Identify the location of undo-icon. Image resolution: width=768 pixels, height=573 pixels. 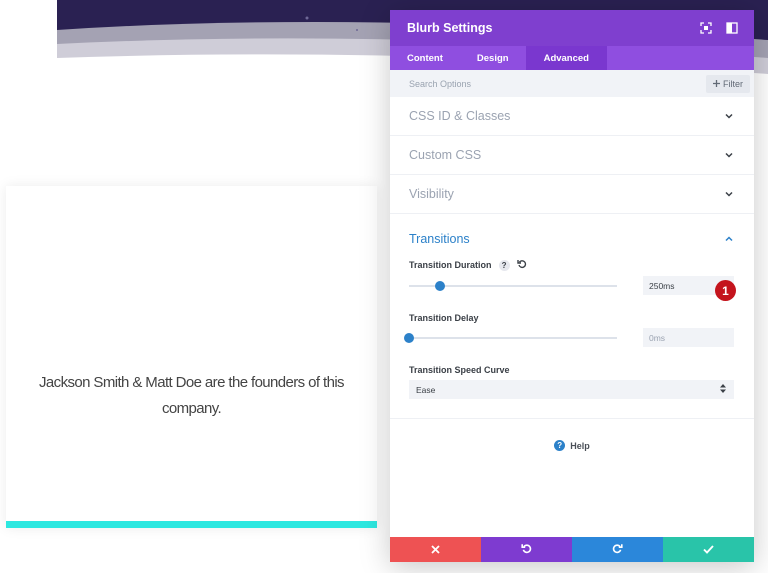
(526, 550).